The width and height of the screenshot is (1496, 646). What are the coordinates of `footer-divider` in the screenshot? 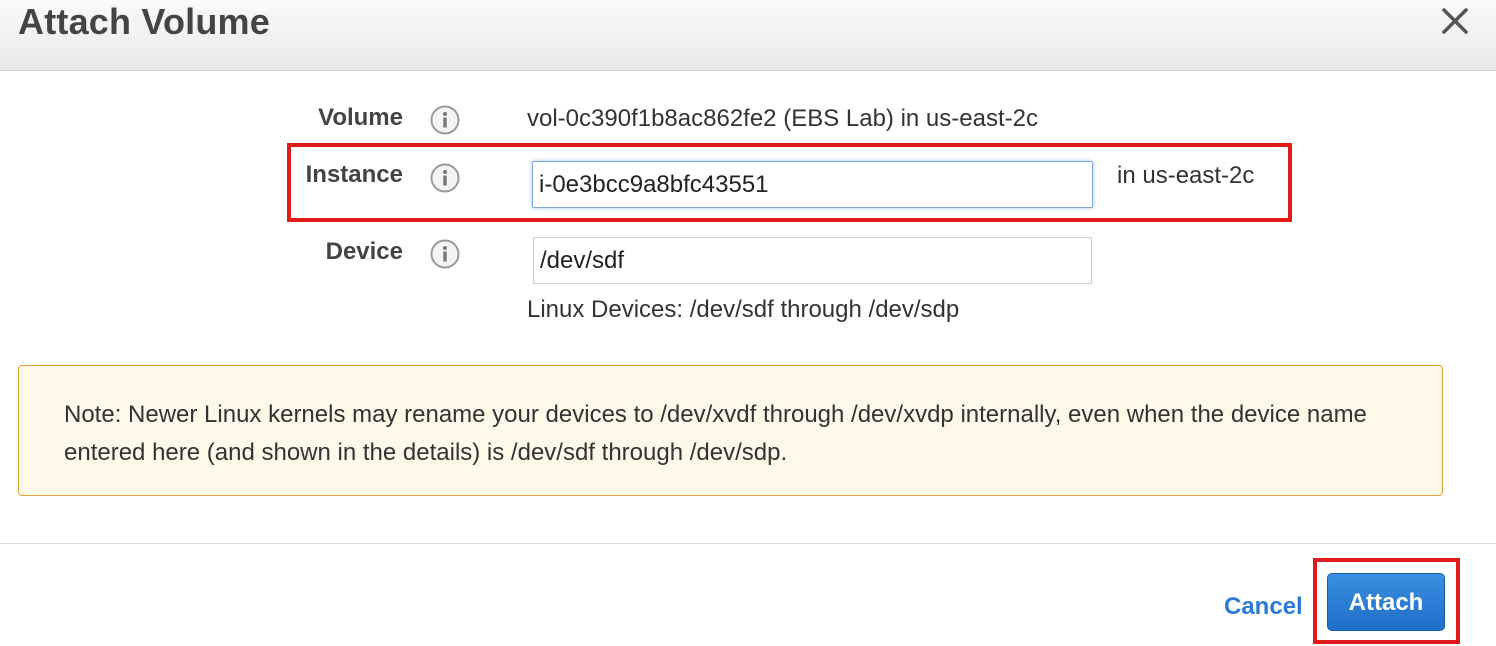 It's located at (748, 543).